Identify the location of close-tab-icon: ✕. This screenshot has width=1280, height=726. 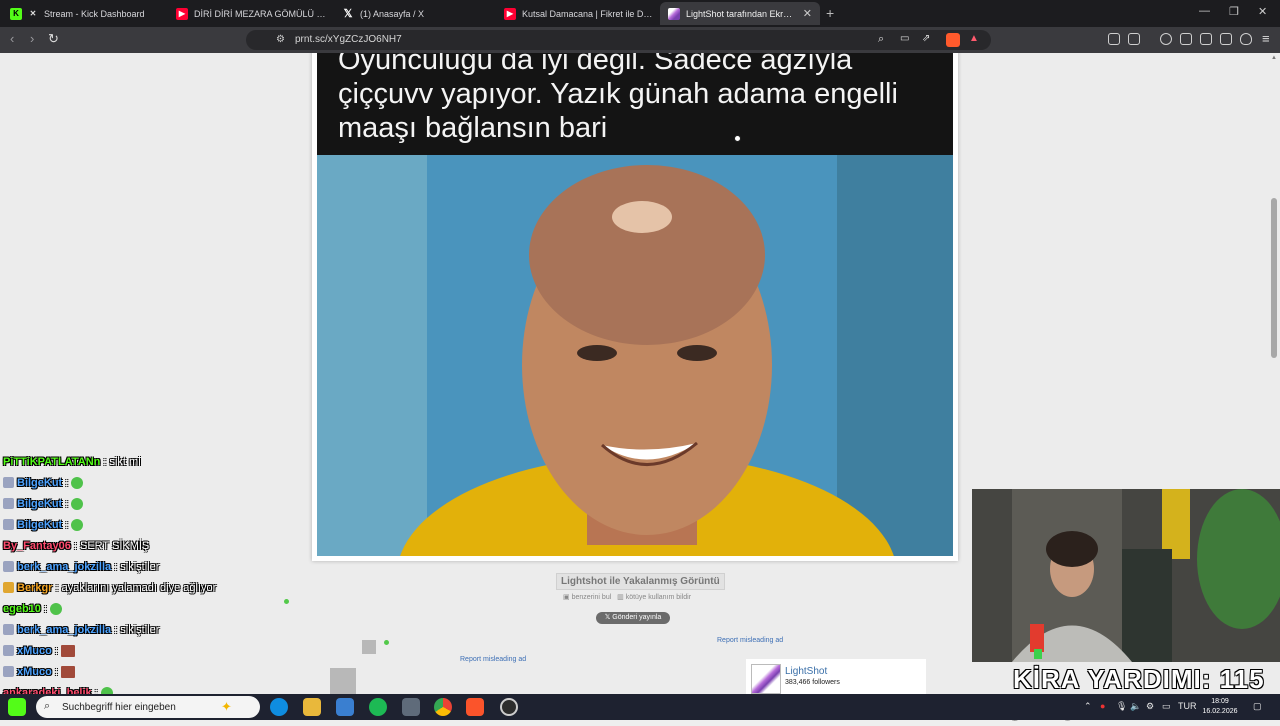
(807, 13).